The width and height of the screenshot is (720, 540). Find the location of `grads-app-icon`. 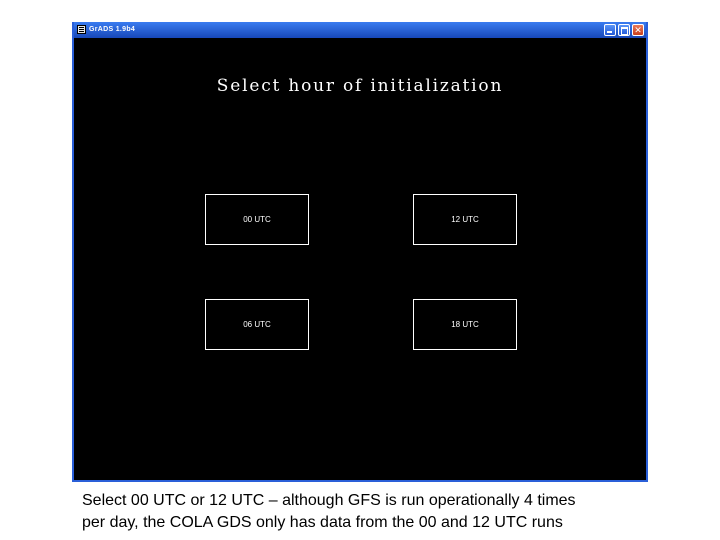

grads-app-icon is located at coordinates (81, 29).